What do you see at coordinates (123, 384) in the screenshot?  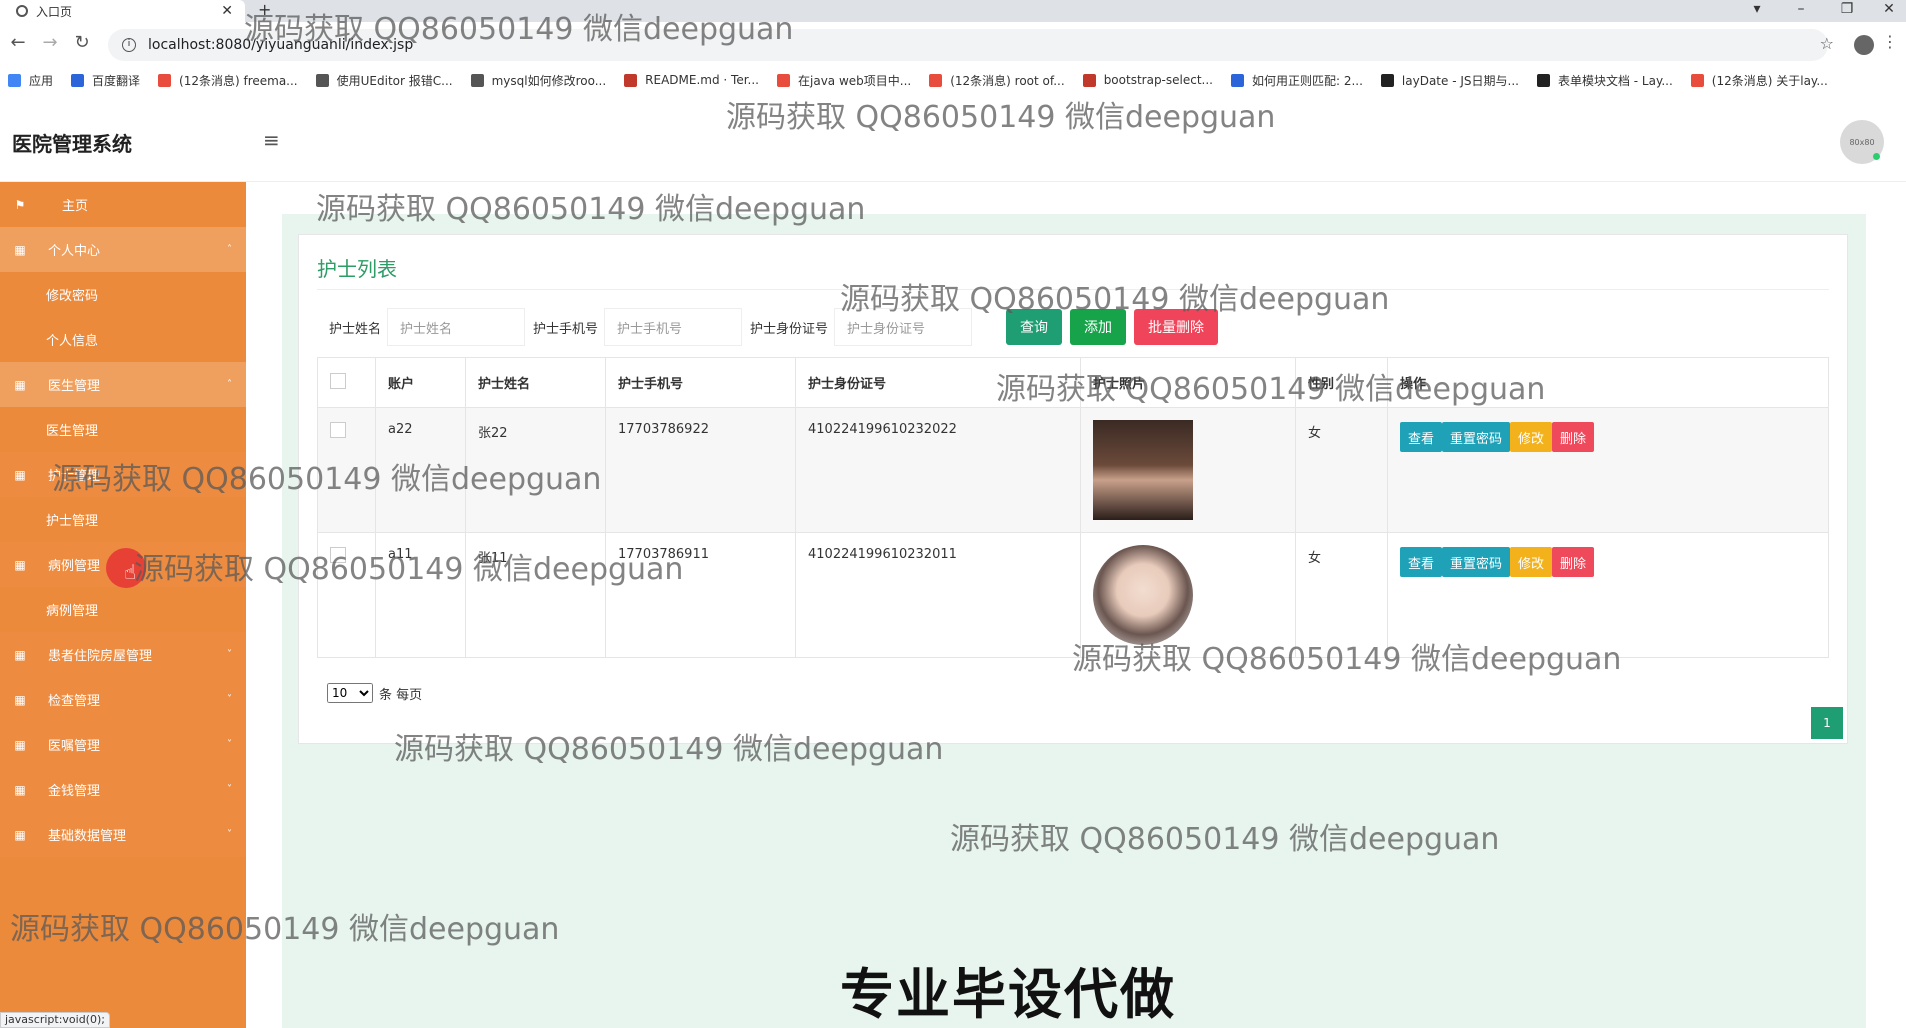 I see `sidebar-item: ▦ 医生管理 ˄` at bounding box center [123, 384].